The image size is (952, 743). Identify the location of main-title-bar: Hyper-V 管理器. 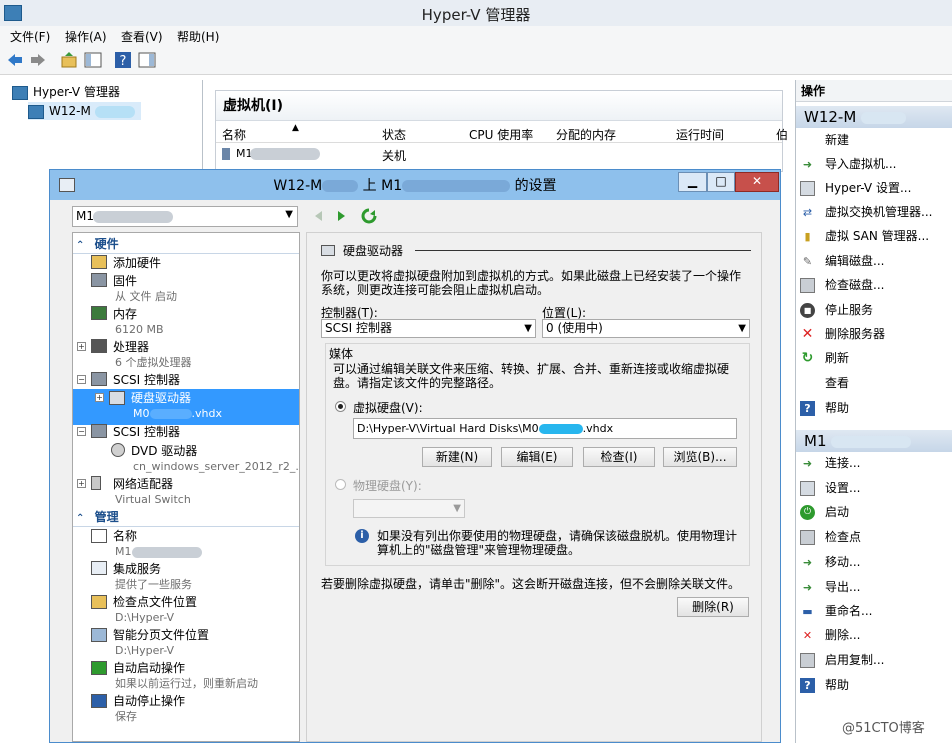
(476, 13).